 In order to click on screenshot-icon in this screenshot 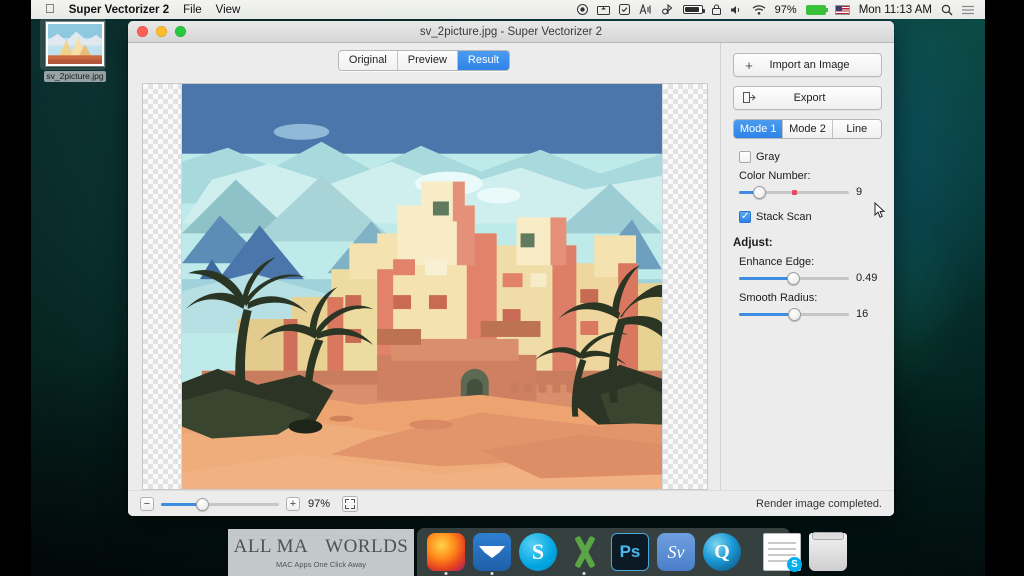, I will do `click(603, 10)`.